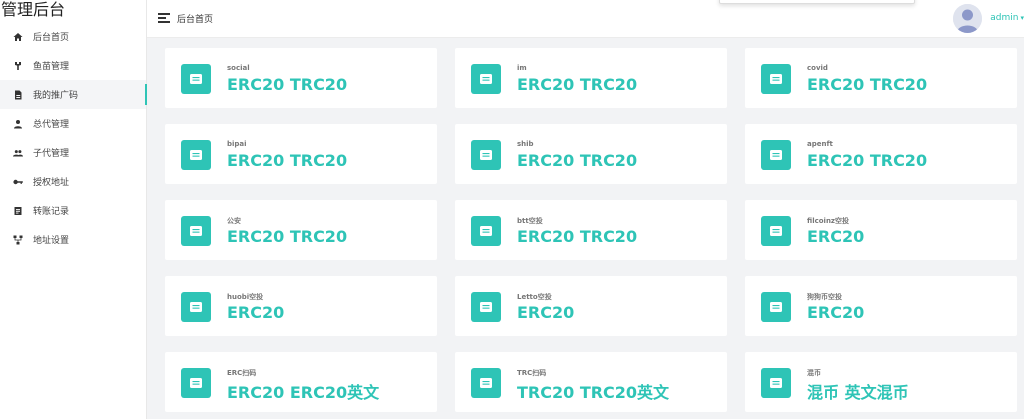  What do you see at coordinates (33, 9) in the screenshot?
I see `brand-title: 管理后台` at bounding box center [33, 9].